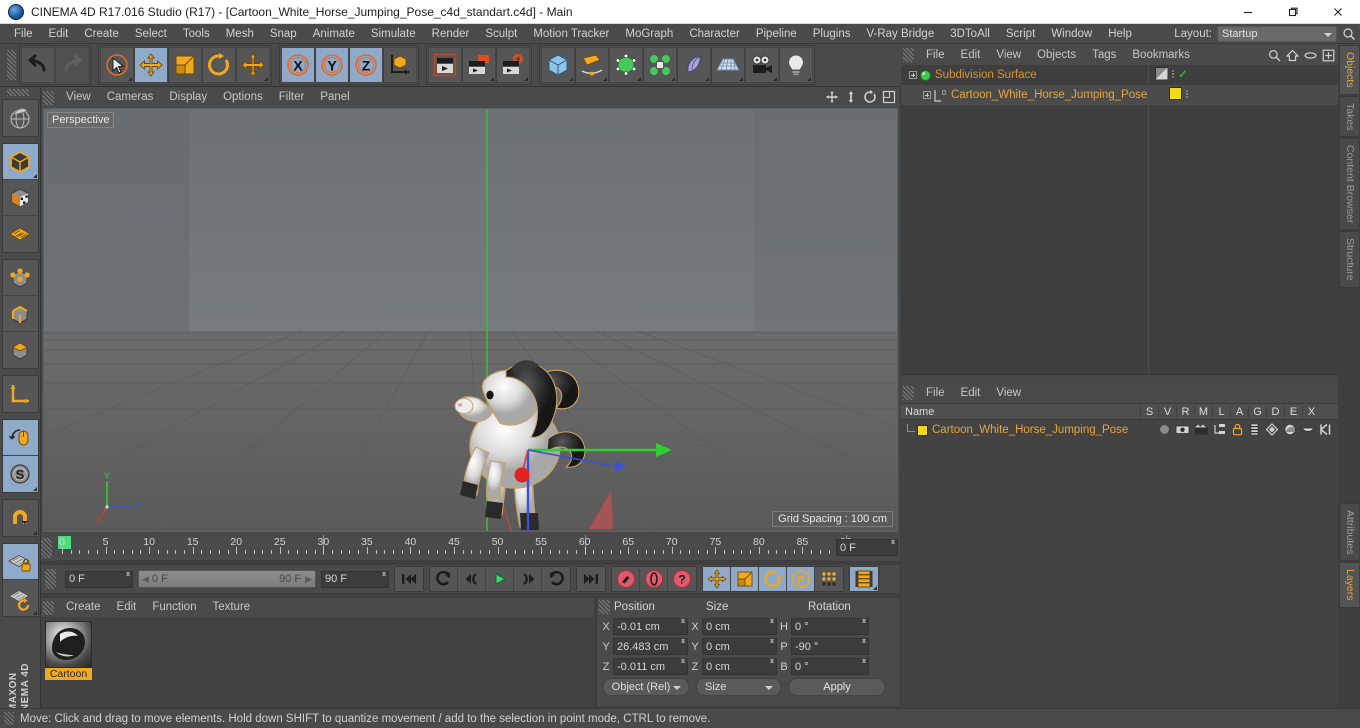 The image size is (1360, 728). What do you see at coordinates (649, 34) in the screenshot?
I see `menu-mograph: MoGraph` at bounding box center [649, 34].